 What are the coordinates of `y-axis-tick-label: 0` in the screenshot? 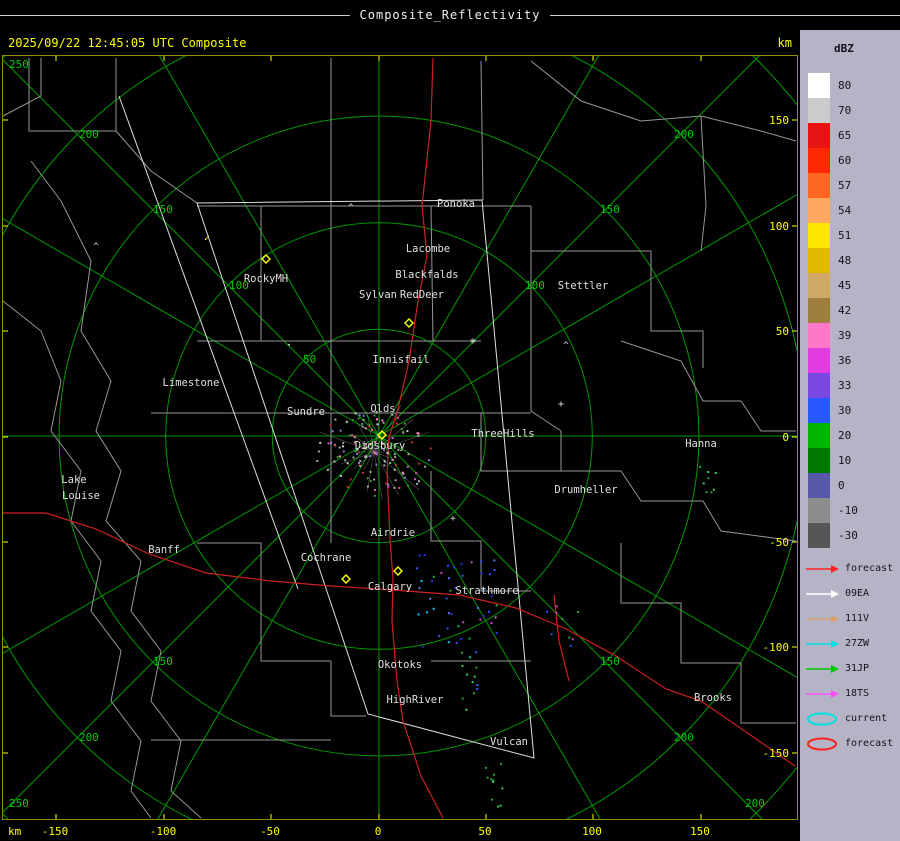 It's located at (785, 437).